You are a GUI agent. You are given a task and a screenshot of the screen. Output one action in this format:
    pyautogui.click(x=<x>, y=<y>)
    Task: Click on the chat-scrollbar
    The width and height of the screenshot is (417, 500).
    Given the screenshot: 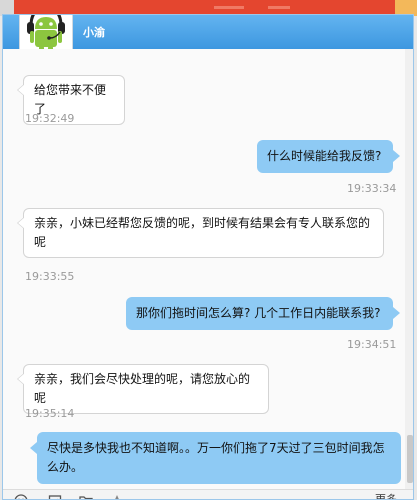 What is the action you would take?
    pyautogui.click(x=409, y=269)
    